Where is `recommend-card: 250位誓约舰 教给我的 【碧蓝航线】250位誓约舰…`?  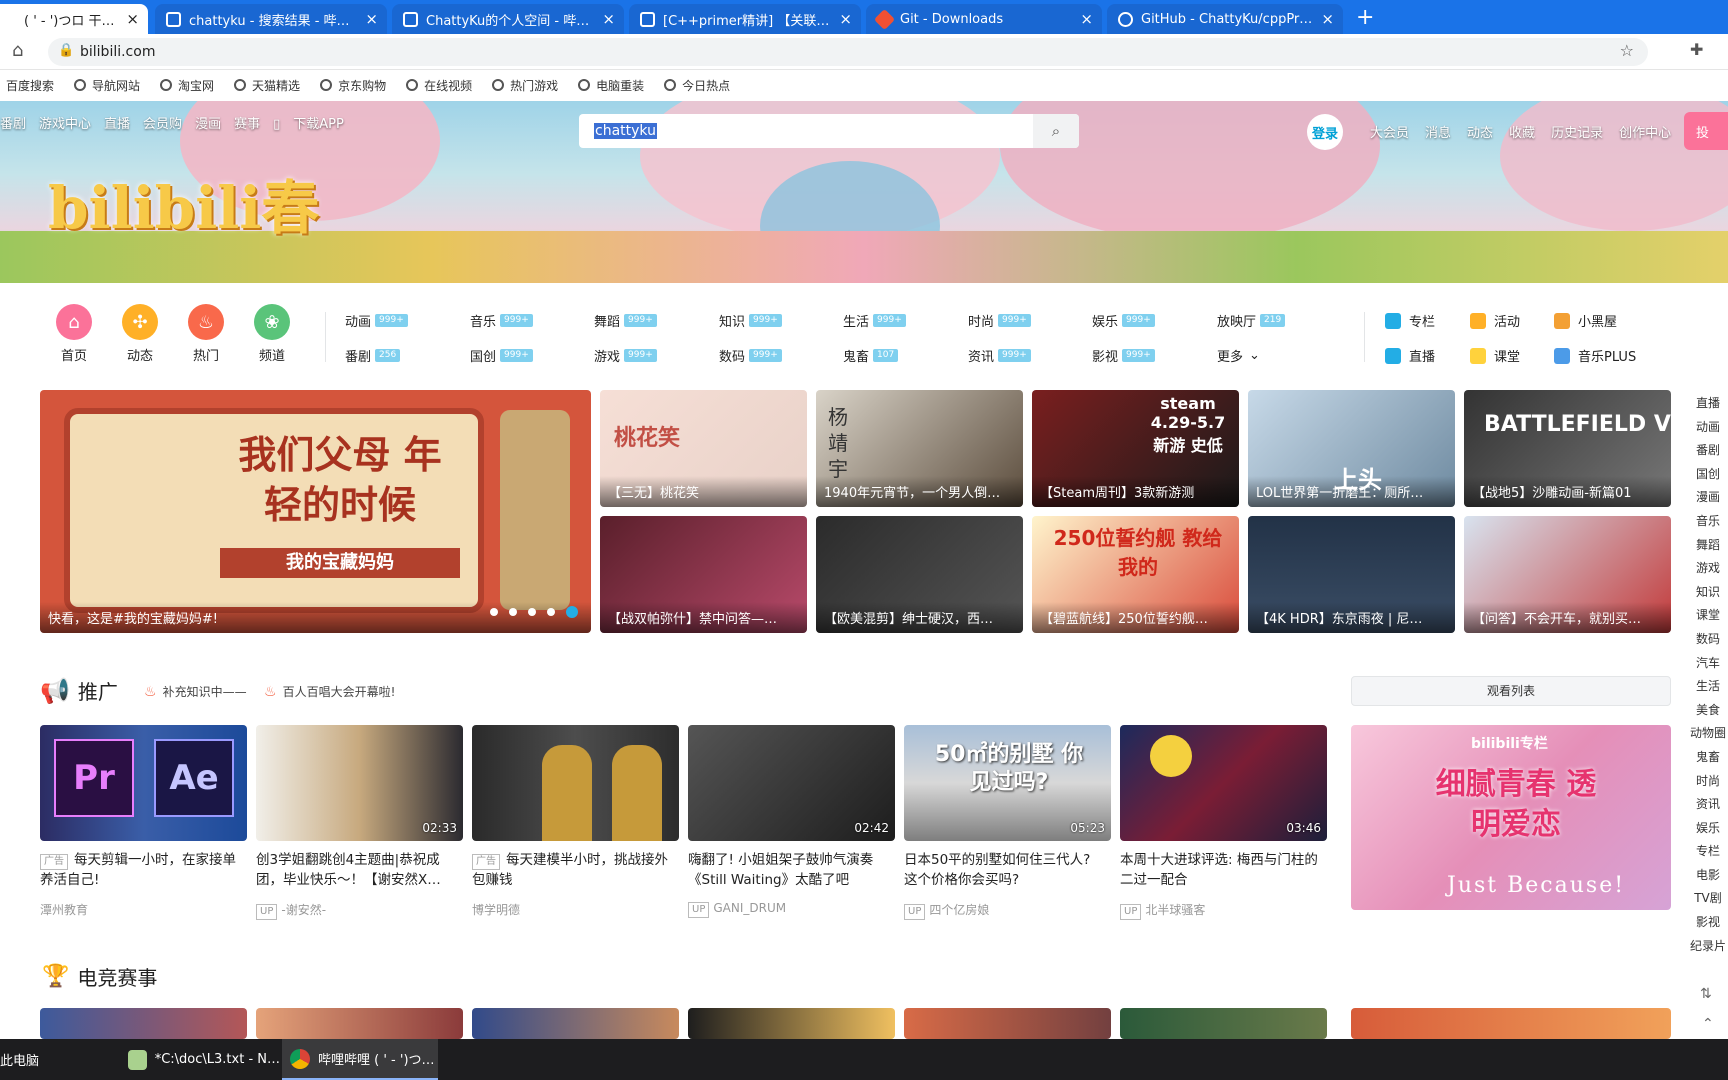 recommend-card: 250位誓约舰 教给我的 【碧蓝航线】250位誓约舰… is located at coordinates (1135, 574).